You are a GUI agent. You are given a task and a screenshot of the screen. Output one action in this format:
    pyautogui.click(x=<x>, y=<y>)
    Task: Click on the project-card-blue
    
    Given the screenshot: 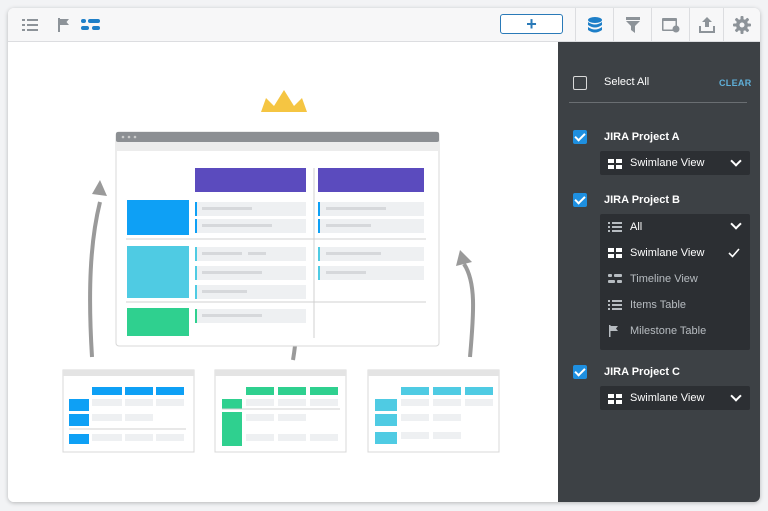 What is the action you would take?
    pyautogui.click(x=128, y=411)
    